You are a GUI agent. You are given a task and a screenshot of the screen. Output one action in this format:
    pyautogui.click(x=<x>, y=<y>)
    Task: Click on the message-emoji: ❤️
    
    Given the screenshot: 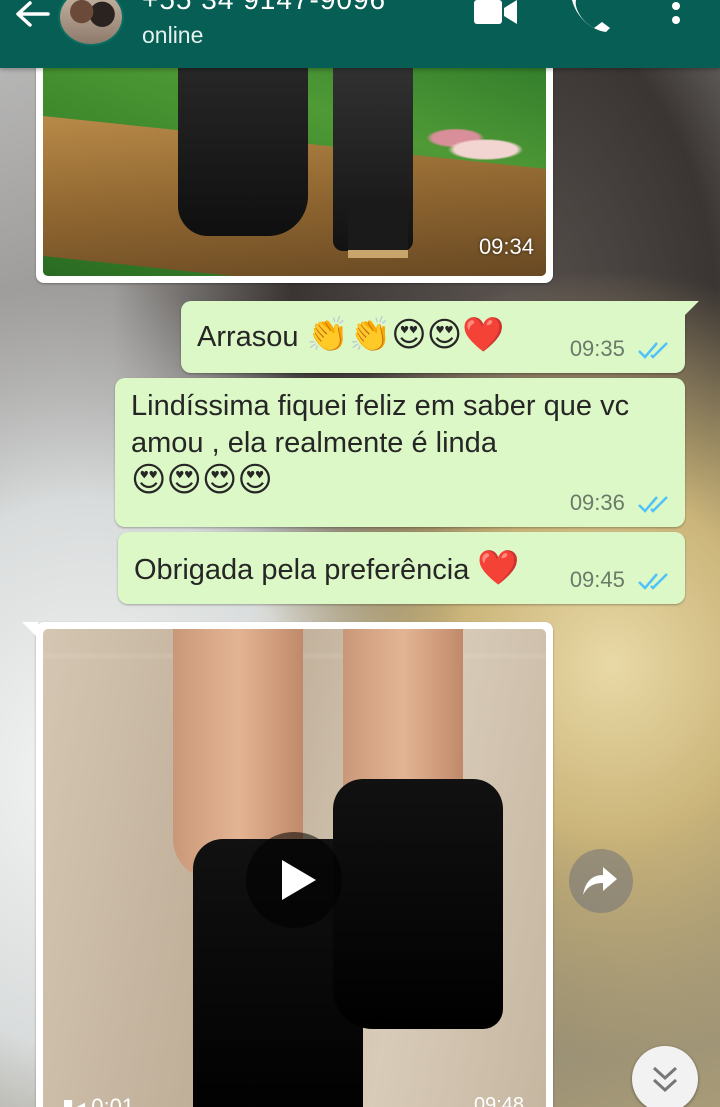 What is the action you would take?
    pyautogui.click(x=498, y=568)
    